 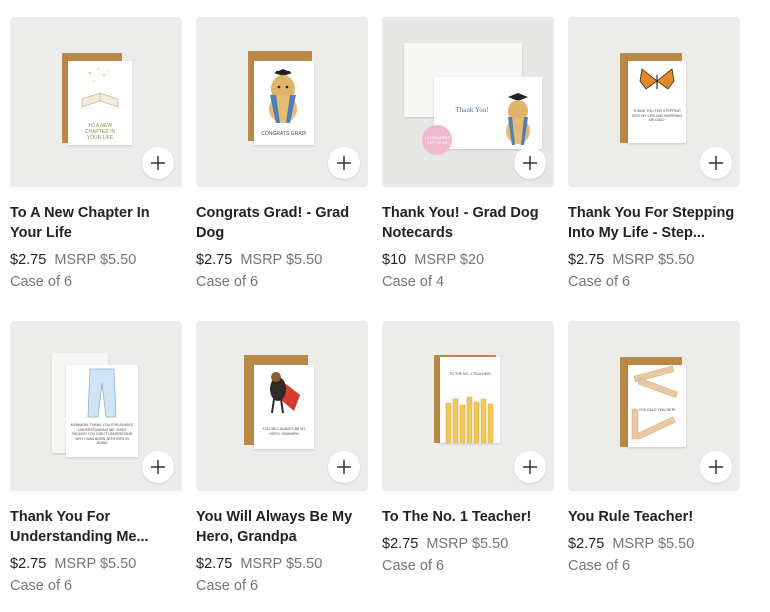 I want to click on card-text: TO THE NO. 1 TEACHER!, so click(x=470, y=374).